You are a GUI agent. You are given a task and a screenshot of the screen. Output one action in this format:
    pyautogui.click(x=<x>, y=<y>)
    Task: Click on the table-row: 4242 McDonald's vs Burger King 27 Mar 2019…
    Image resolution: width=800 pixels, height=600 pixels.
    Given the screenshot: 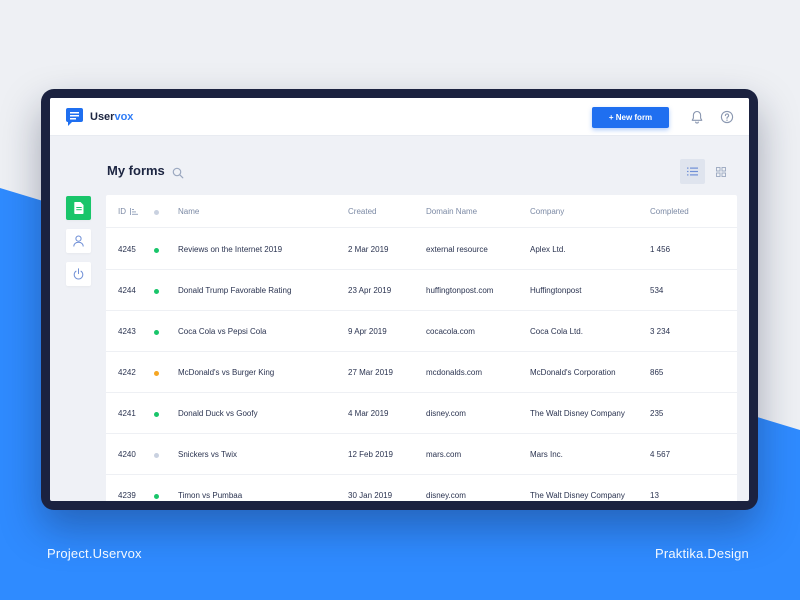 What is the action you would take?
    pyautogui.click(x=421, y=372)
    